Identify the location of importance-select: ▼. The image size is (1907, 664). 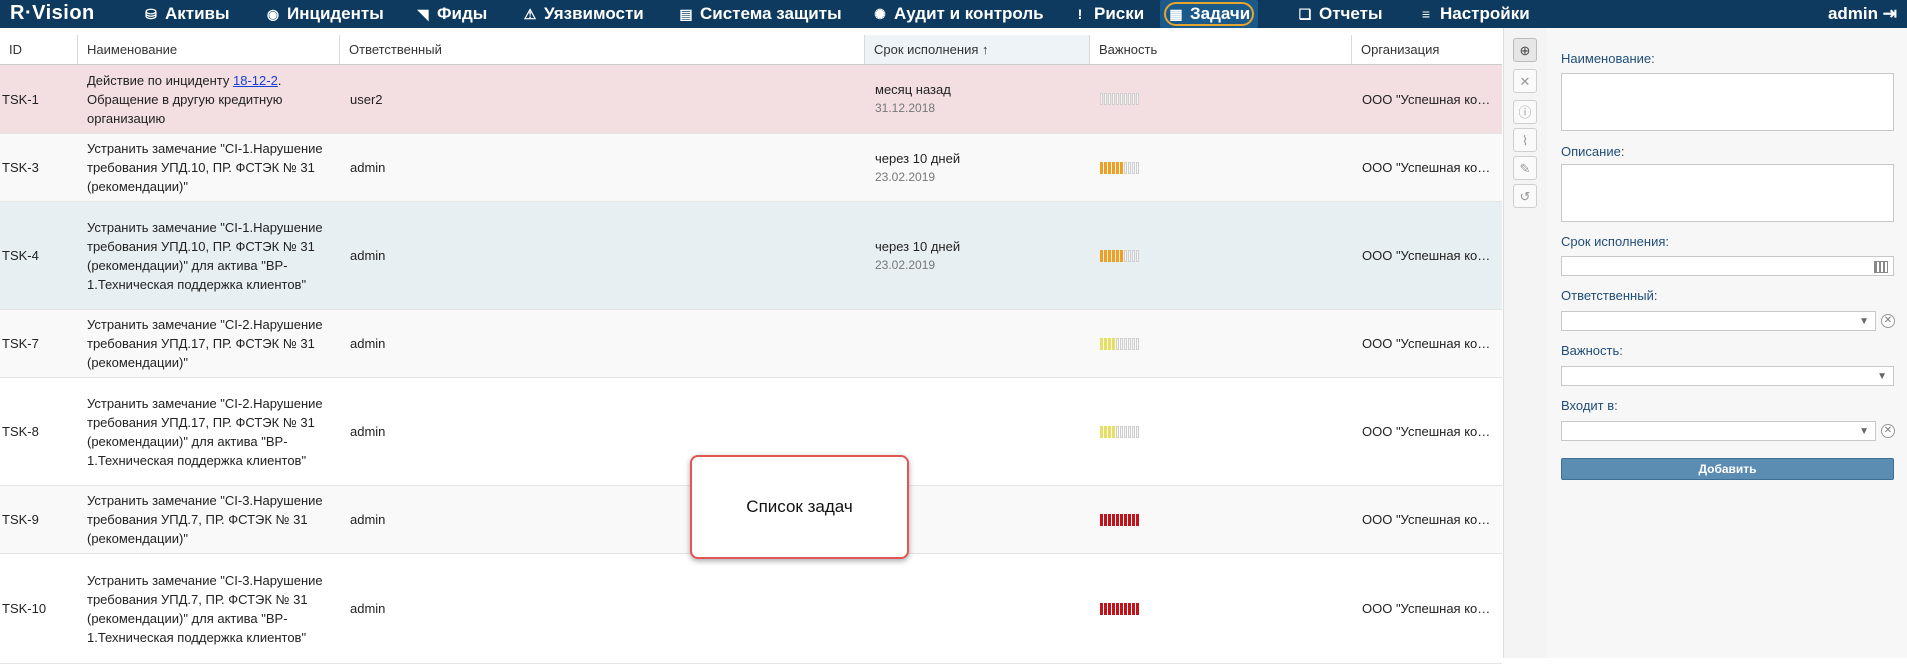
(1727, 376).